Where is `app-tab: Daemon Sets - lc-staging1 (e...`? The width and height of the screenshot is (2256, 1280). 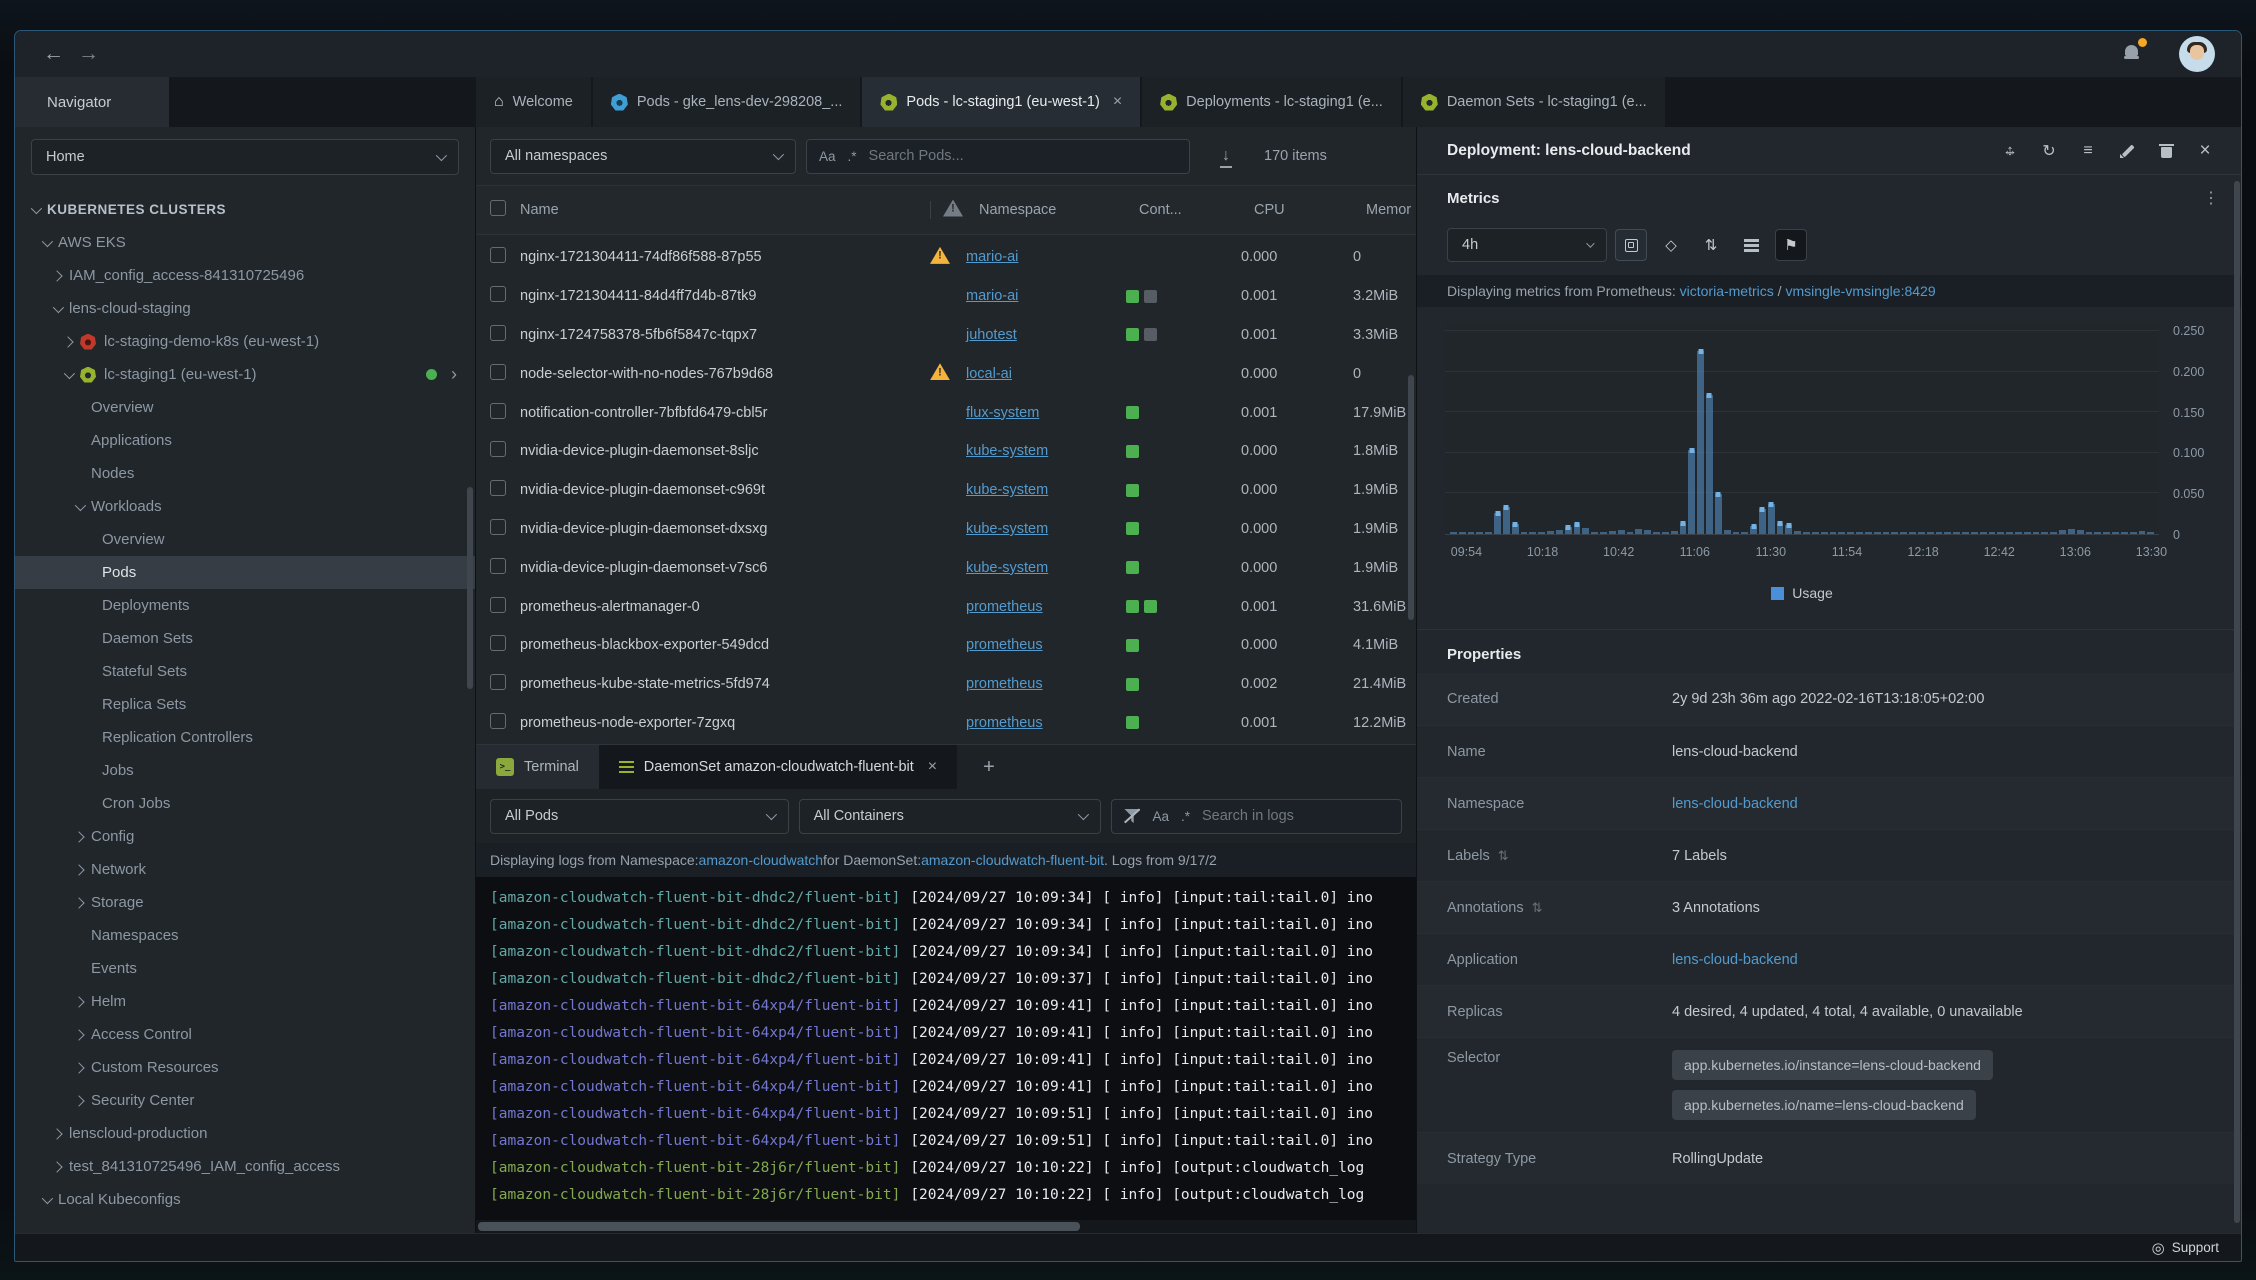 app-tab: Daemon Sets - lc-staging1 (e... is located at coordinates (1533, 102).